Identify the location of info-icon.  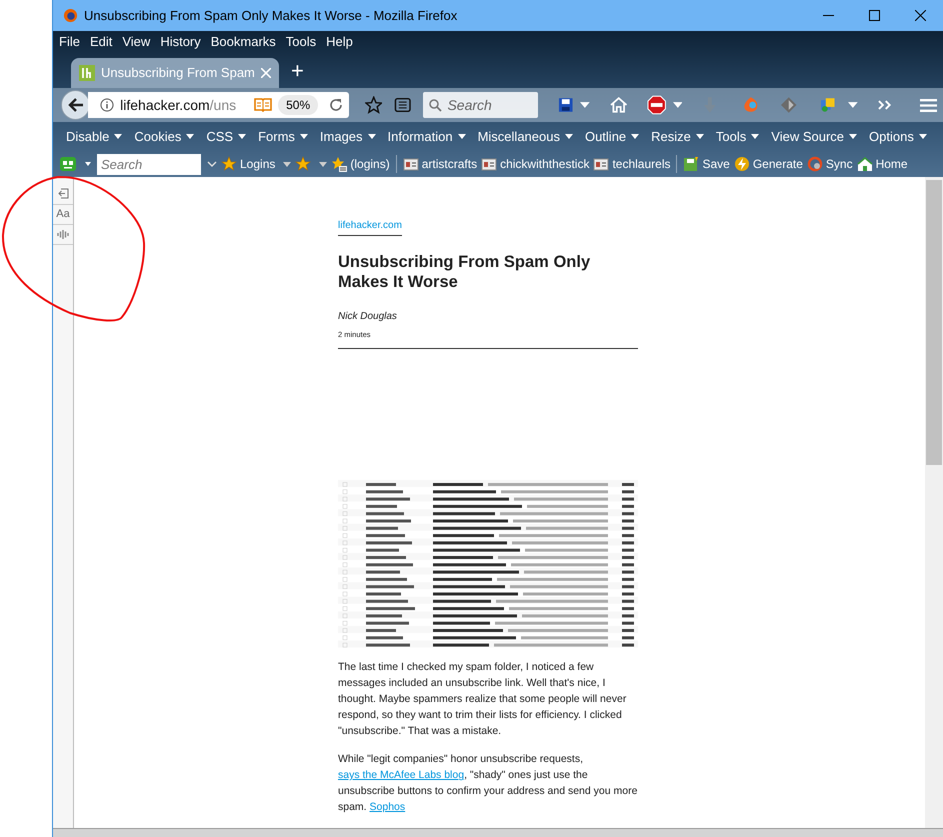
(107, 105).